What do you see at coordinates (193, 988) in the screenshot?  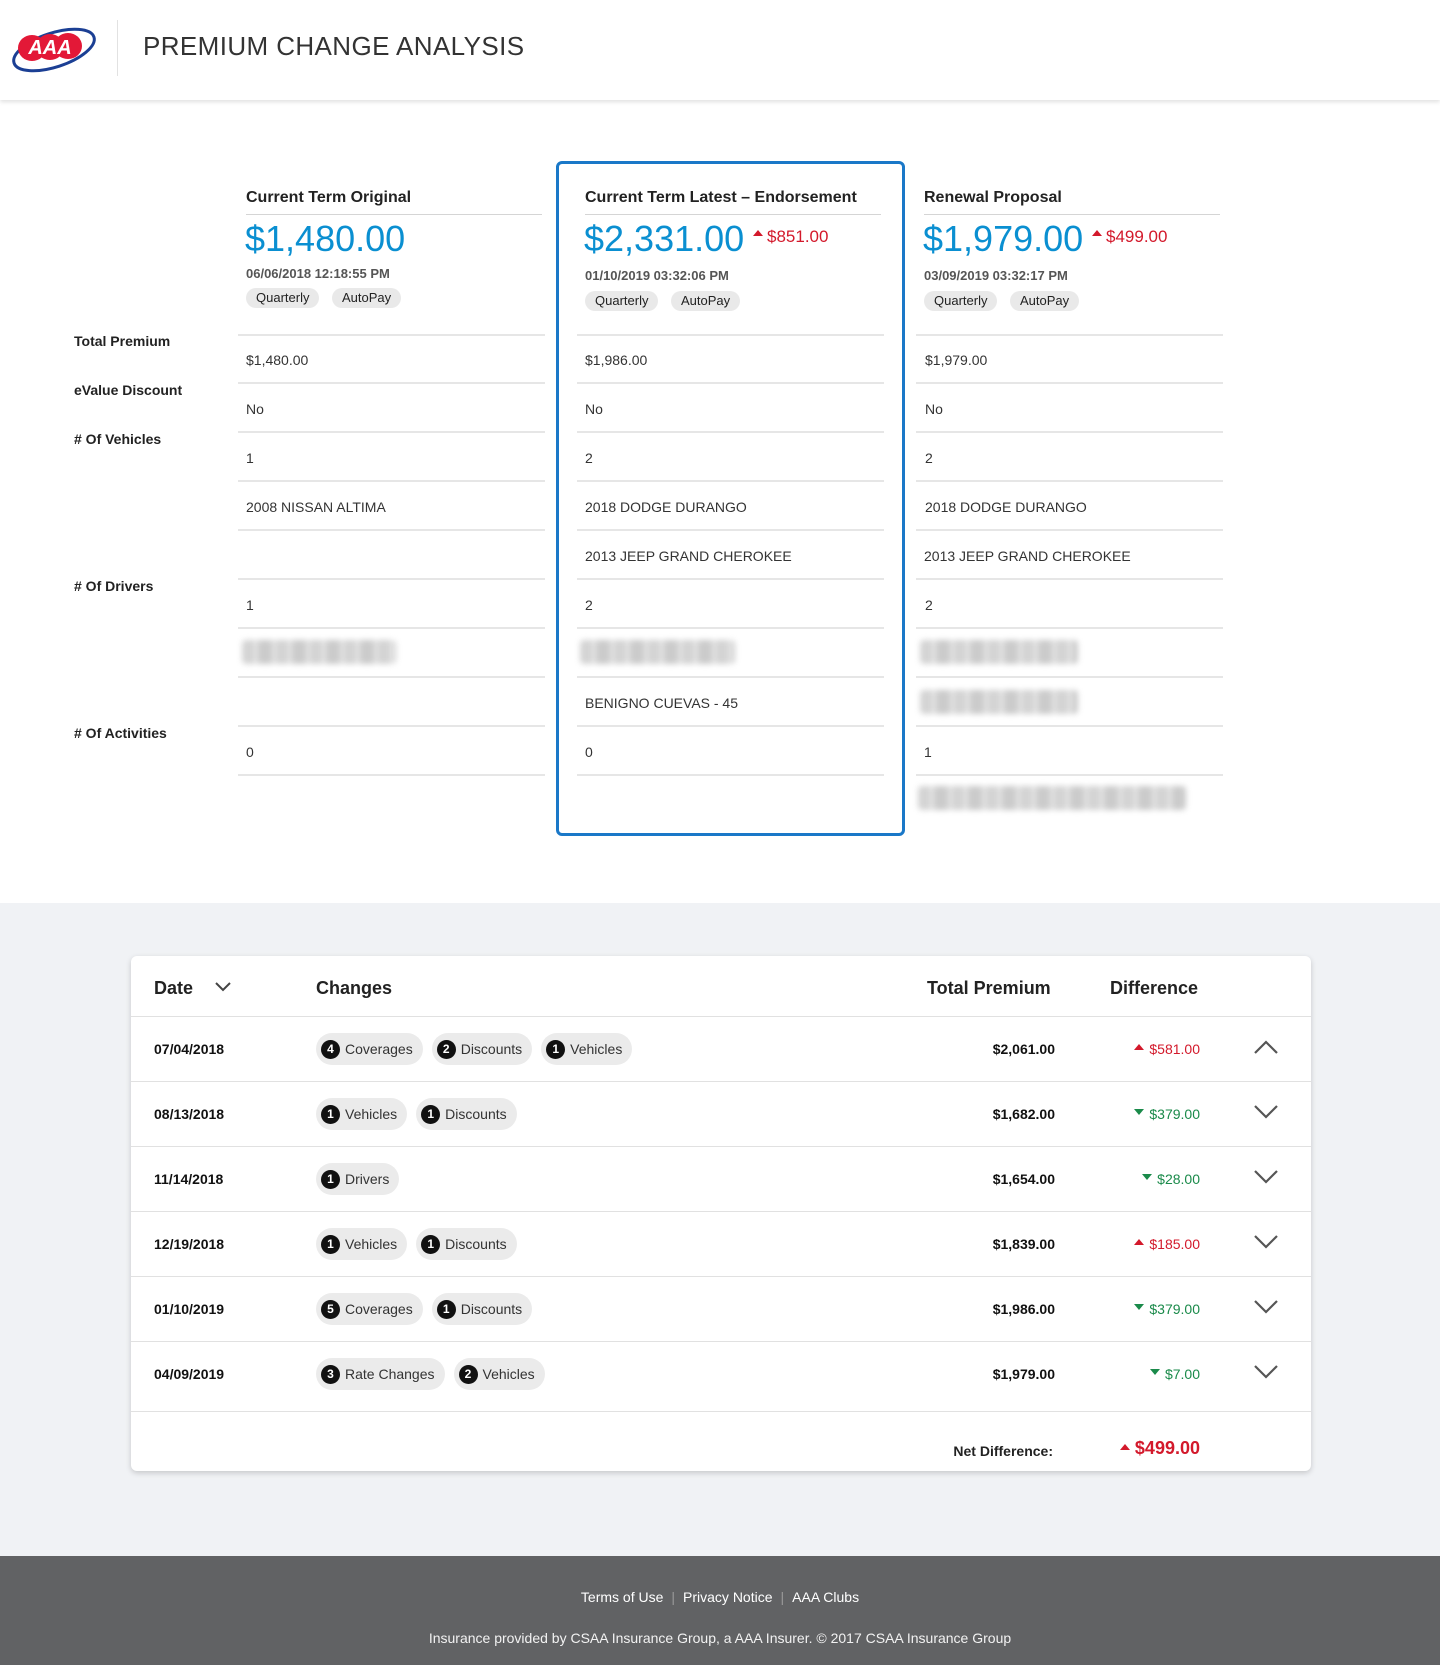 I see `date-sort-header: Date` at bounding box center [193, 988].